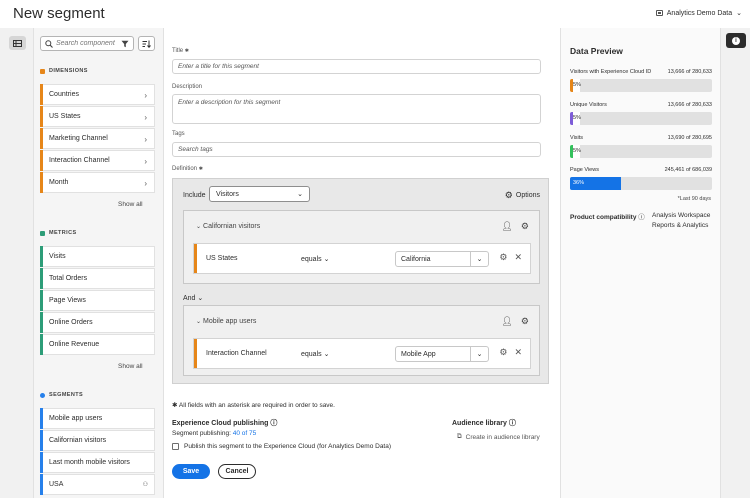 The height and width of the screenshot is (498, 750). What do you see at coordinates (356, 66) in the screenshot?
I see `title-input: Enter a title for this segment` at bounding box center [356, 66].